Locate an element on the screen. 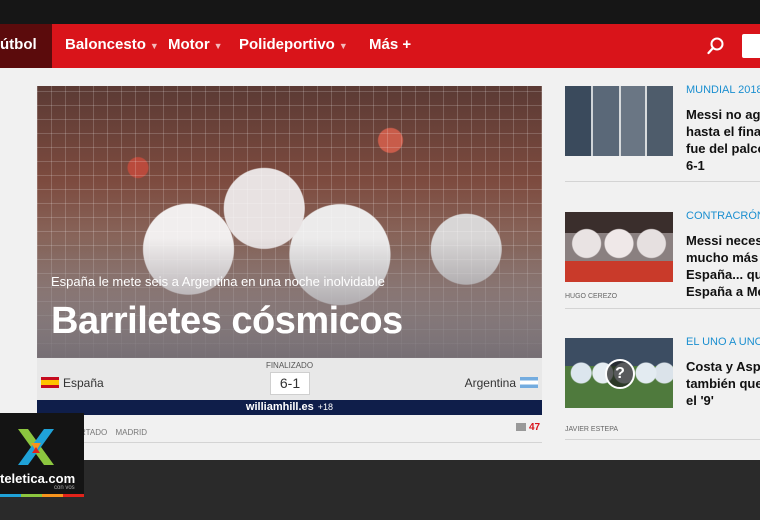  teletica-logo: teletica.com con vos is located at coordinates (42, 455).